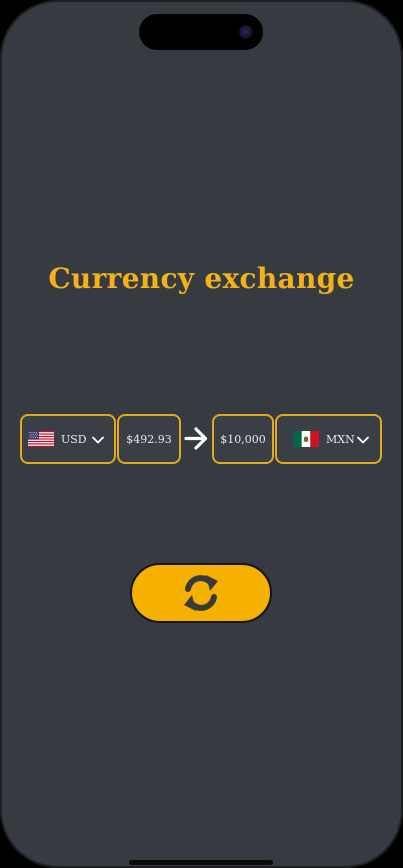 This screenshot has height=868, width=403. I want to click on us-flag-icon, so click(41, 439).